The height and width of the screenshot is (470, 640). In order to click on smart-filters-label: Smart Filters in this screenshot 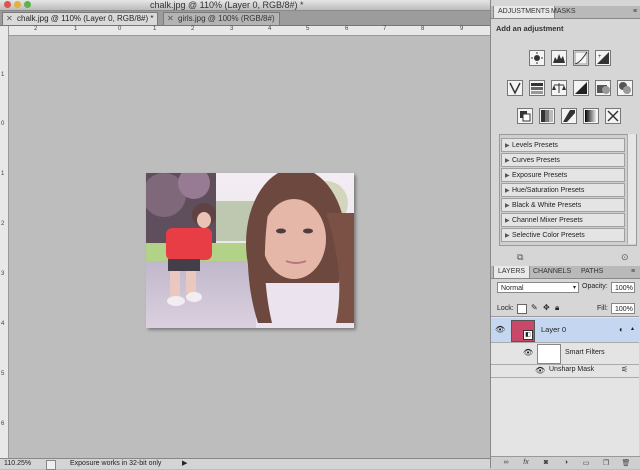, I will do `click(585, 352)`.